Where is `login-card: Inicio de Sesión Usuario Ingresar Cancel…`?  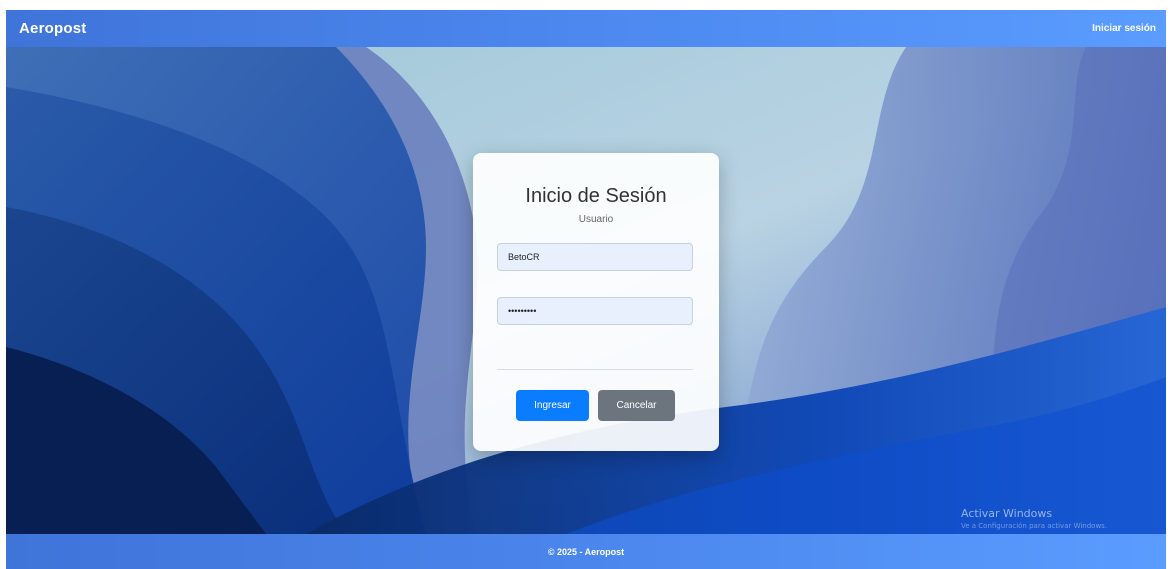
login-card: Inicio de Sesión Usuario Ingresar Cancel… is located at coordinates (596, 302).